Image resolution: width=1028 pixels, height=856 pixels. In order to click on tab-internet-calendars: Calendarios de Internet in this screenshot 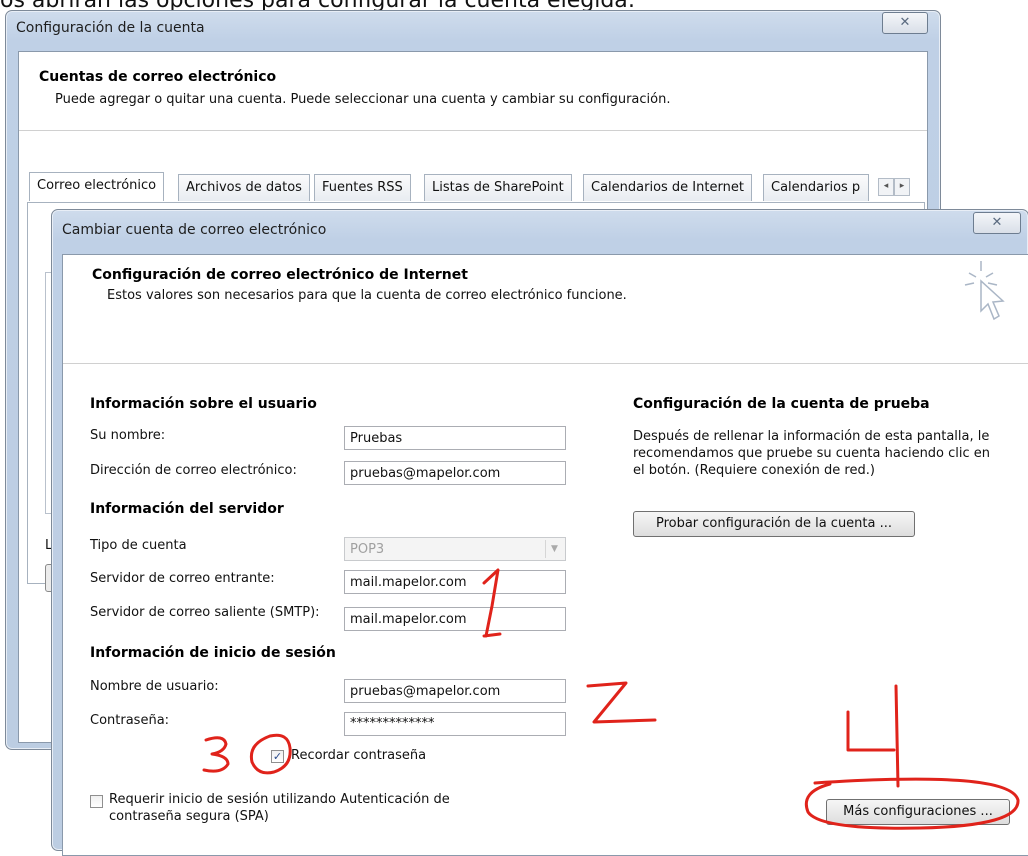, I will do `click(667, 187)`.